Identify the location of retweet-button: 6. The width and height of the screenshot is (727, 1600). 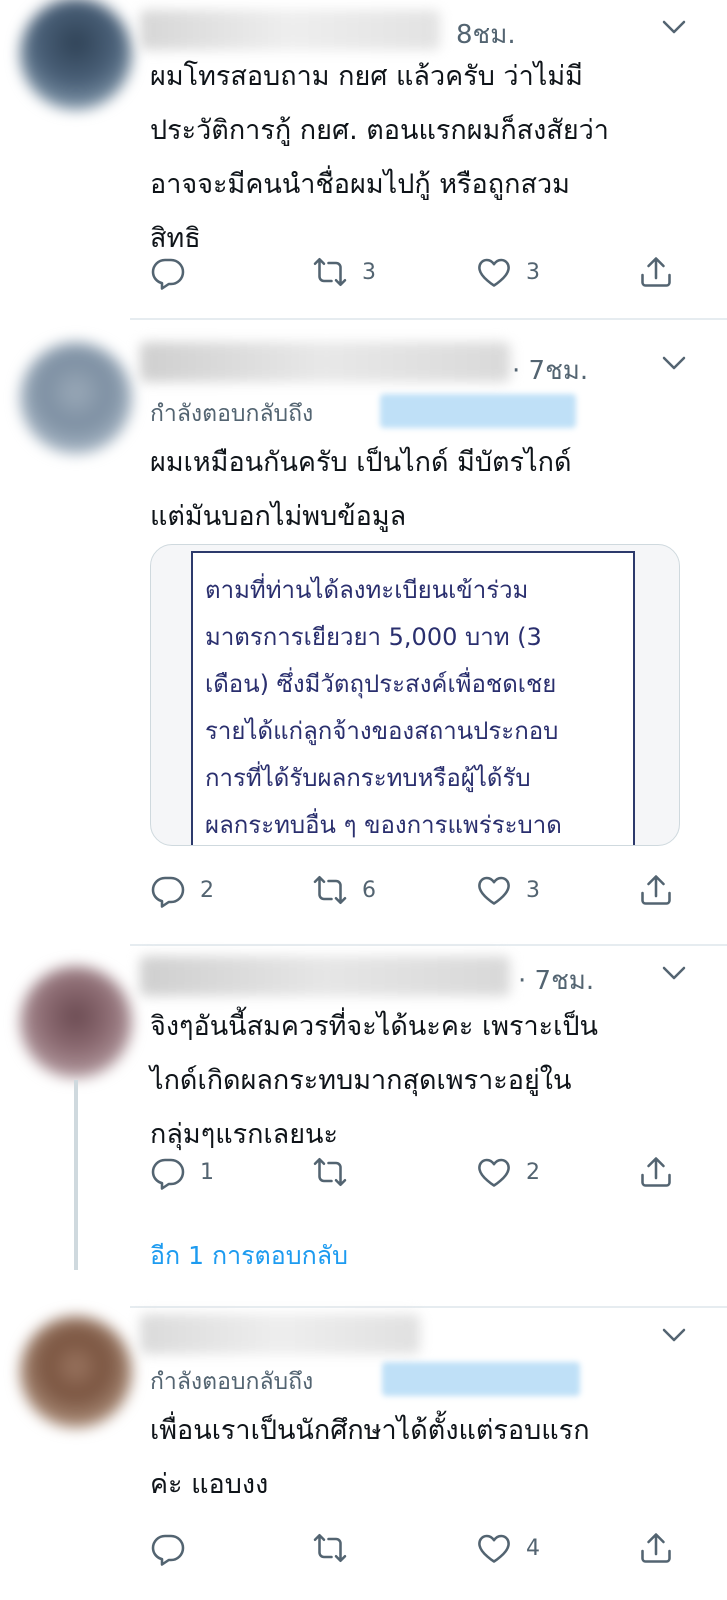
(344, 890).